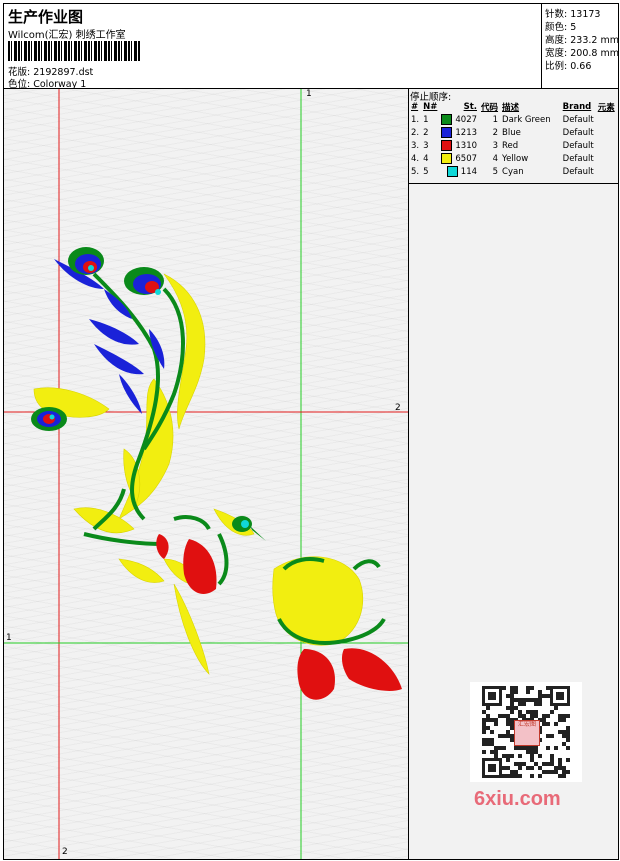 Image resolution: width=620 pixels, height=861 pixels. Describe the element at coordinates (459, 171) in the screenshot. I see `row-st: 114` at that location.